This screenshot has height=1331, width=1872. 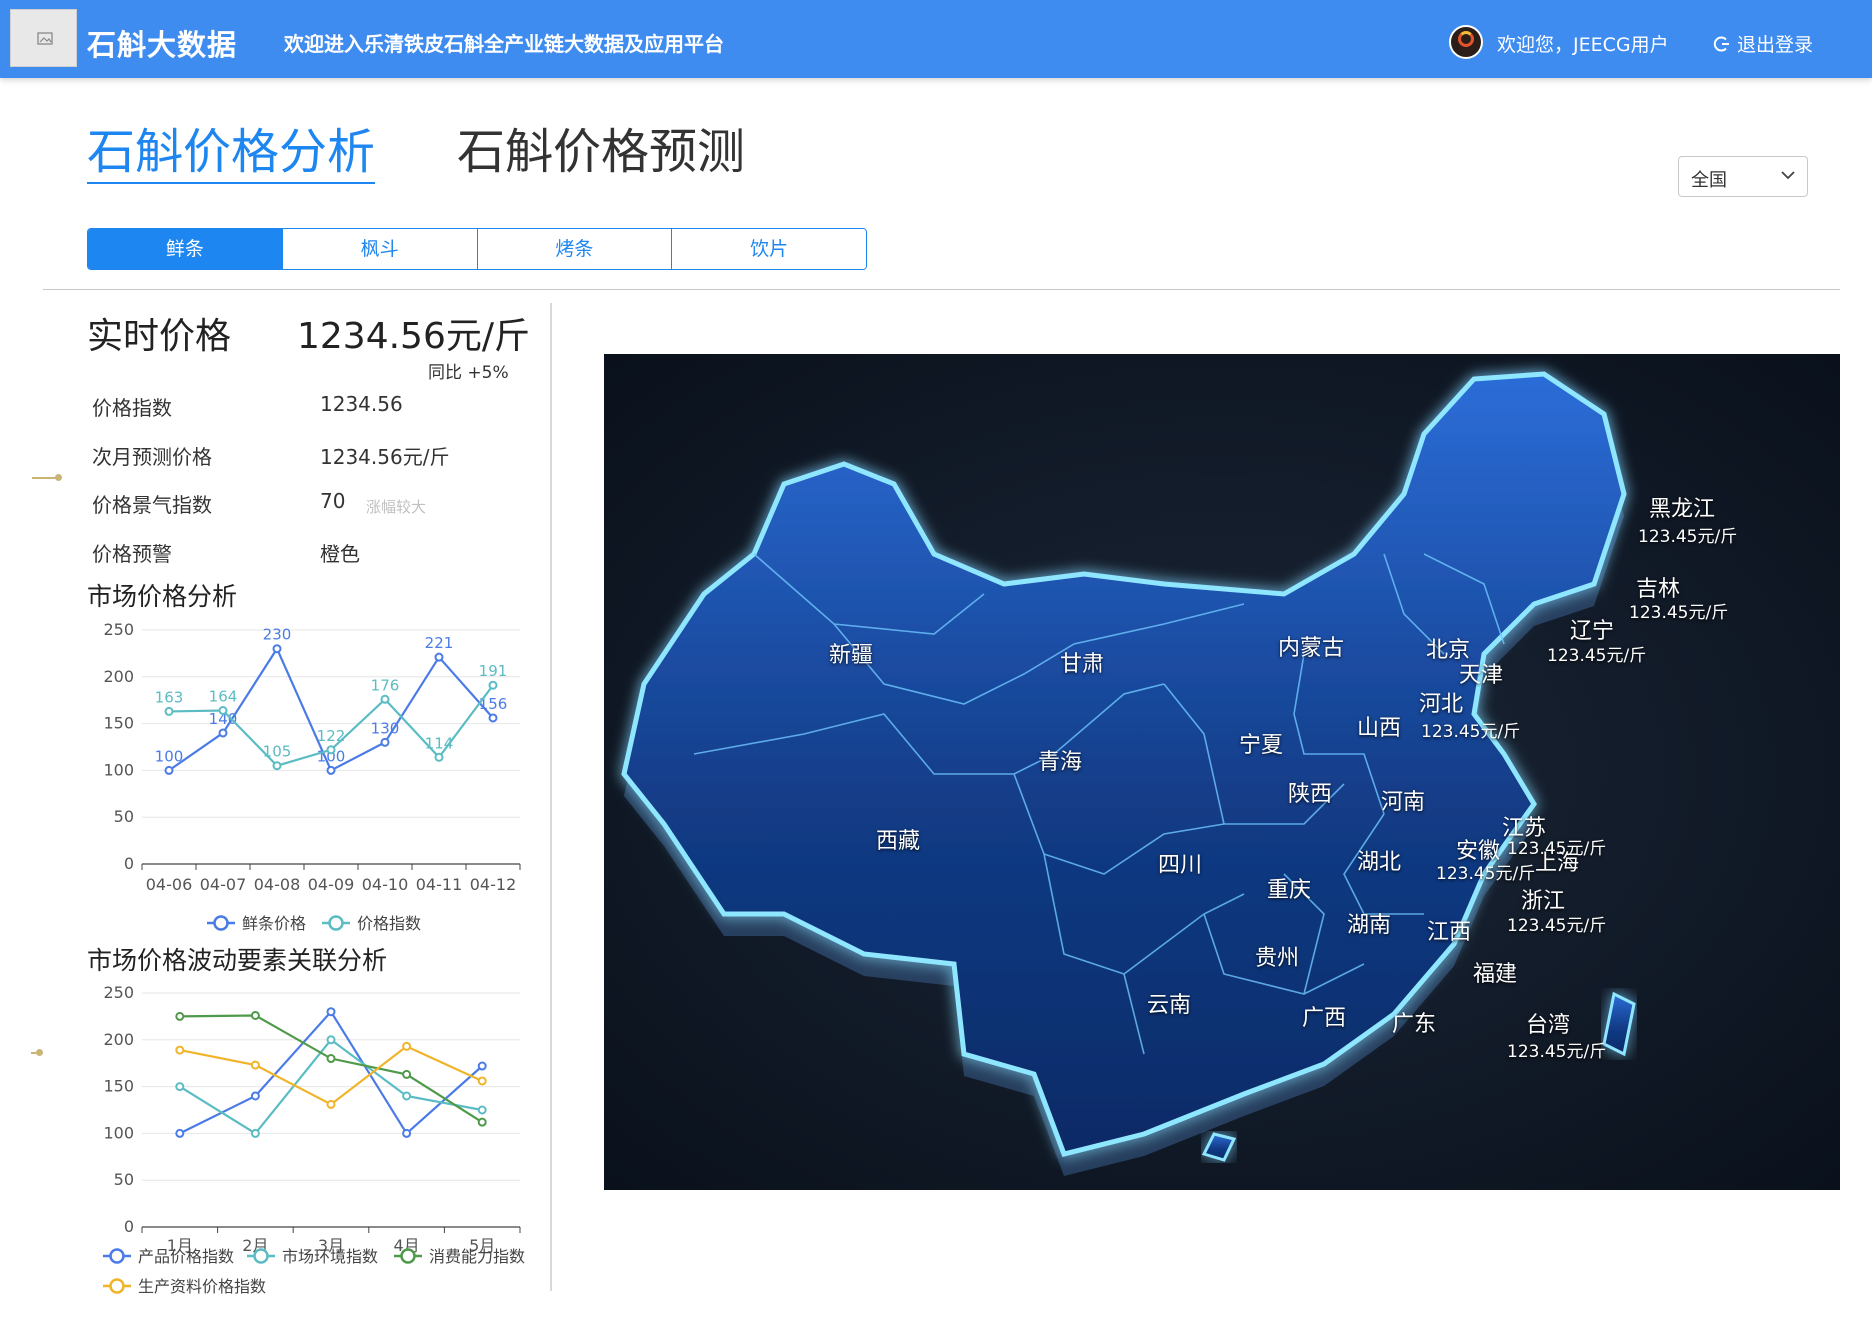 I want to click on data-label: 221, so click(x=439, y=643).